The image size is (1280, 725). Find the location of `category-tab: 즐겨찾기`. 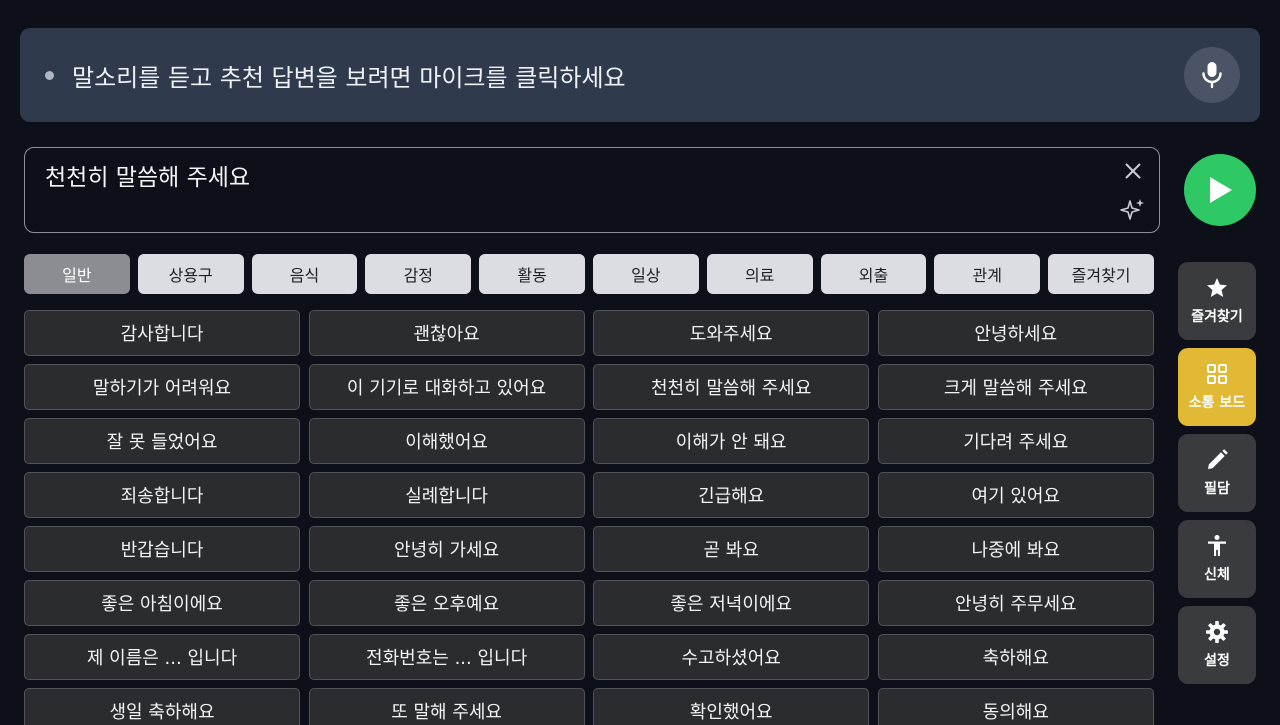

category-tab: 즐겨찾기 is located at coordinates (1101, 274).